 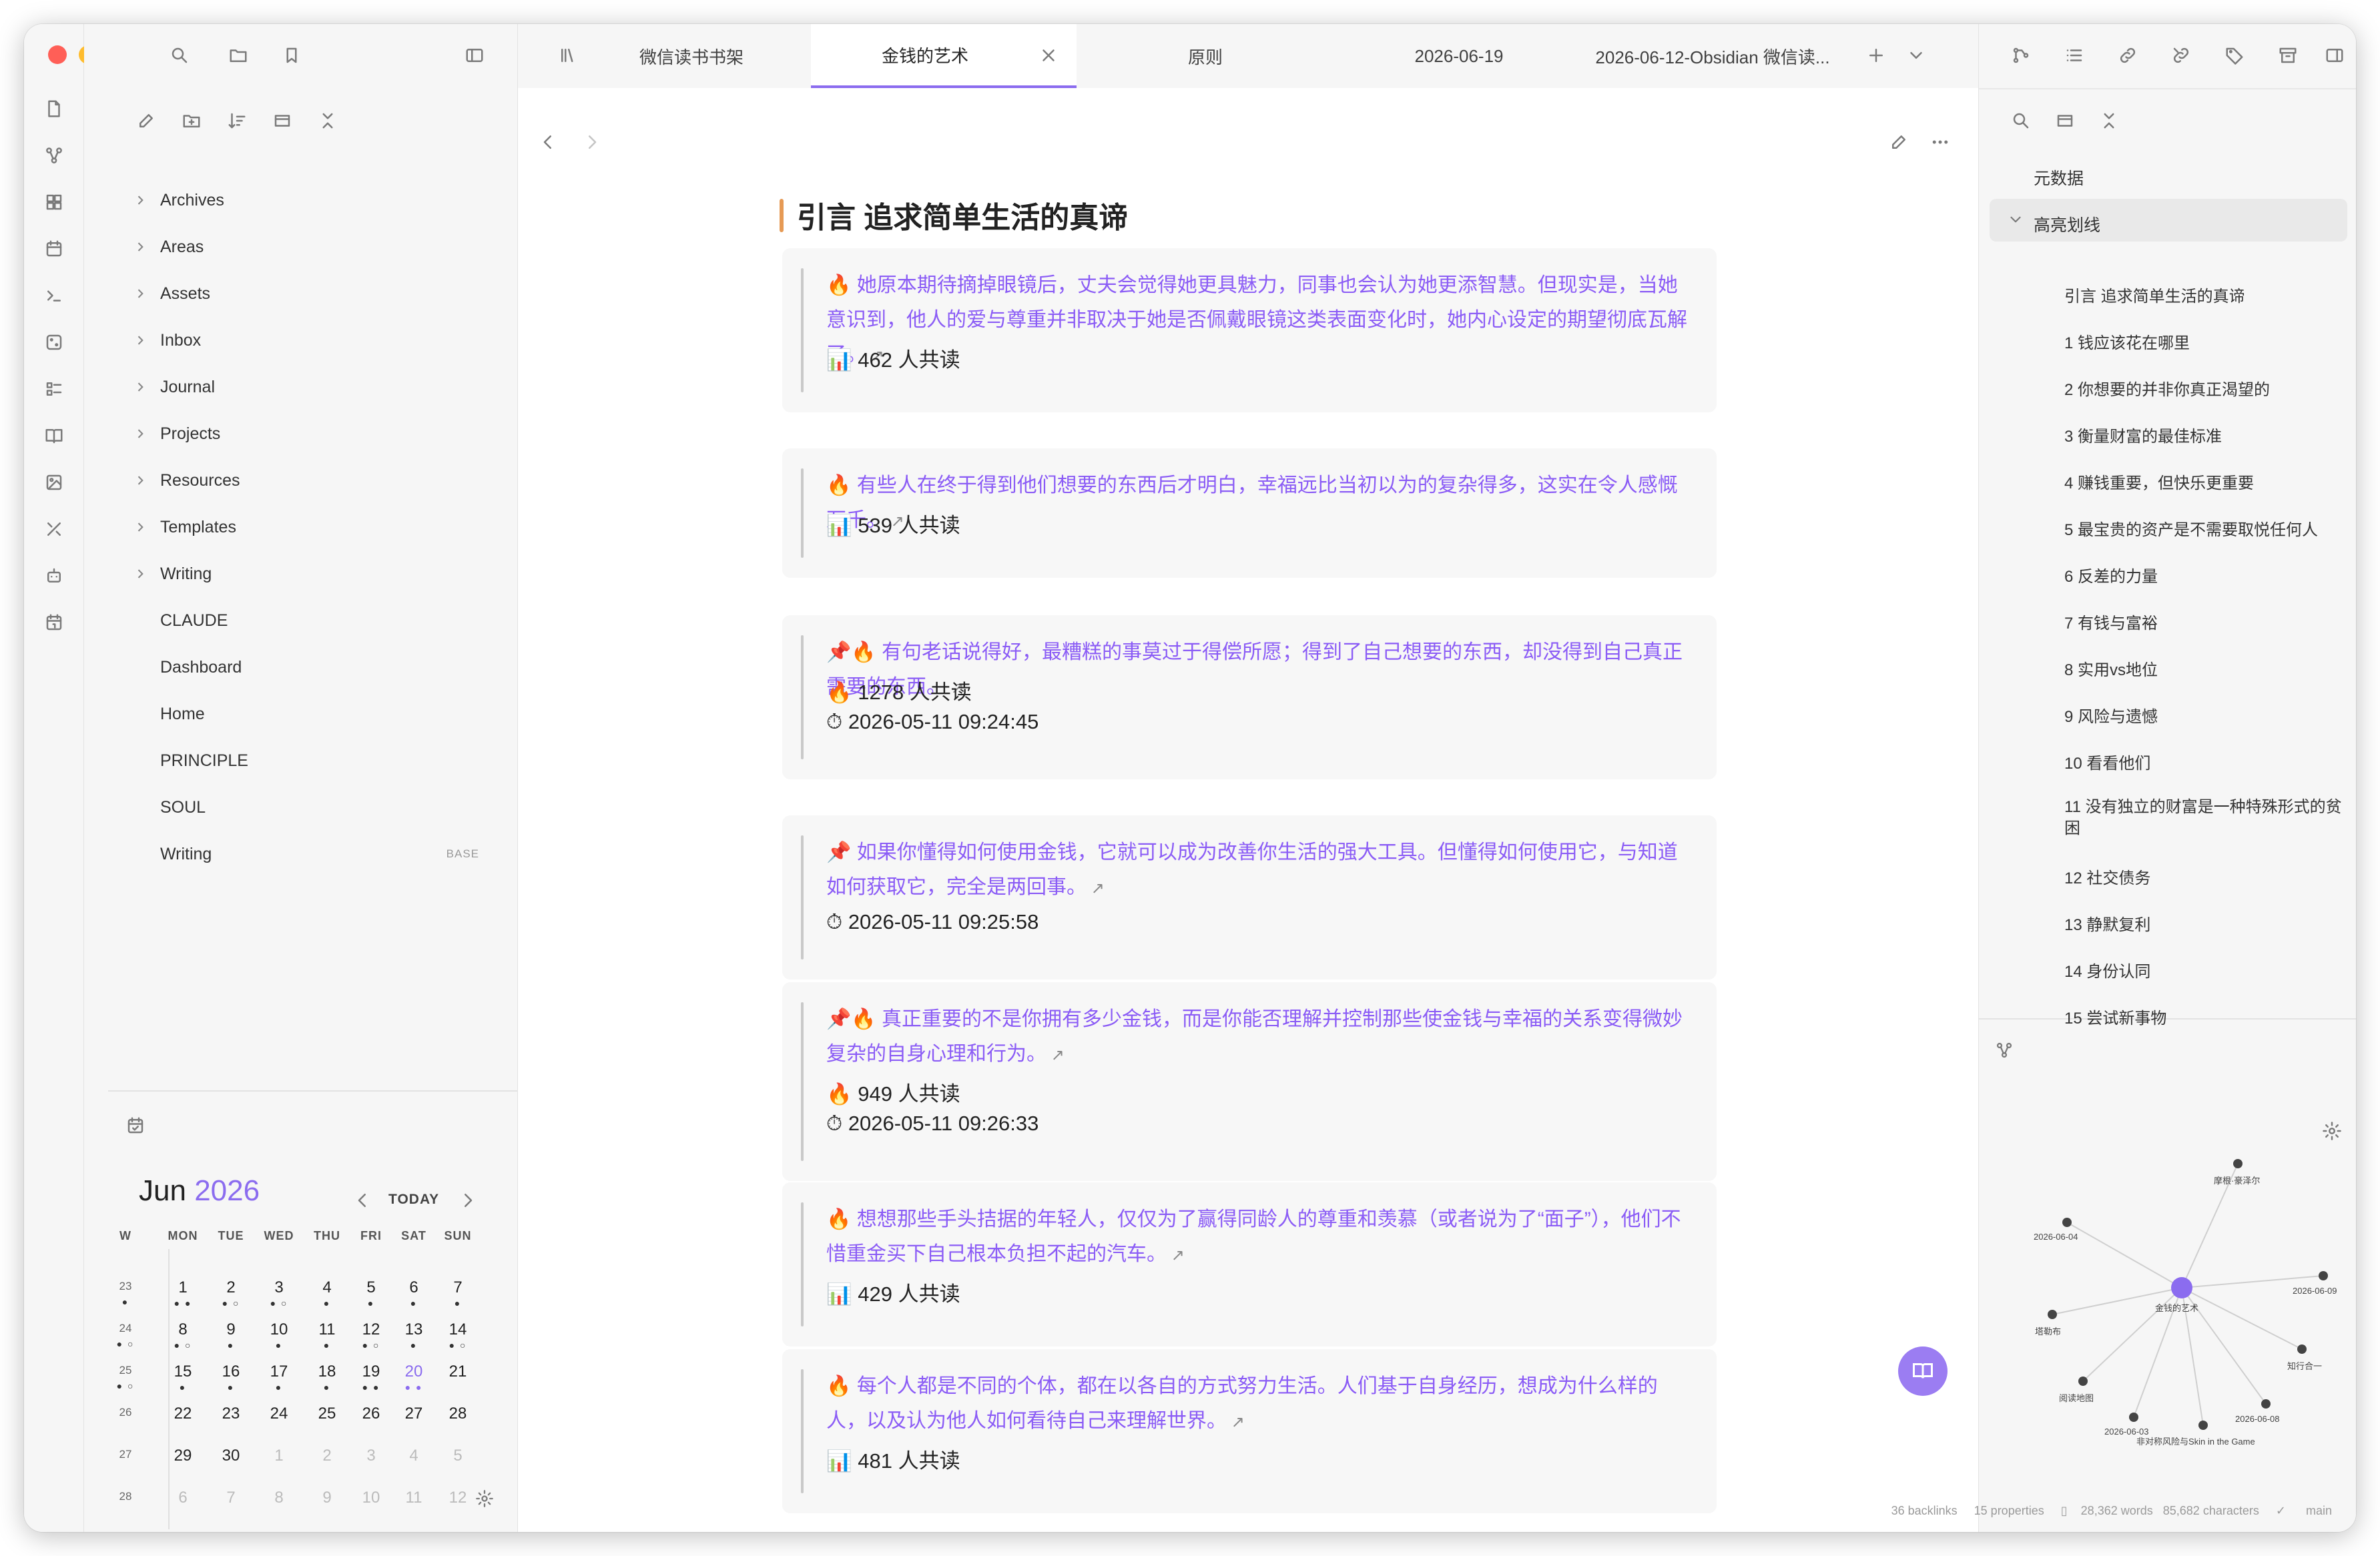 What do you see at coordinates (2107, 970) in the screenshot?
I see `outline-item: 14 身份认同` at bounding box center [2107, 970].